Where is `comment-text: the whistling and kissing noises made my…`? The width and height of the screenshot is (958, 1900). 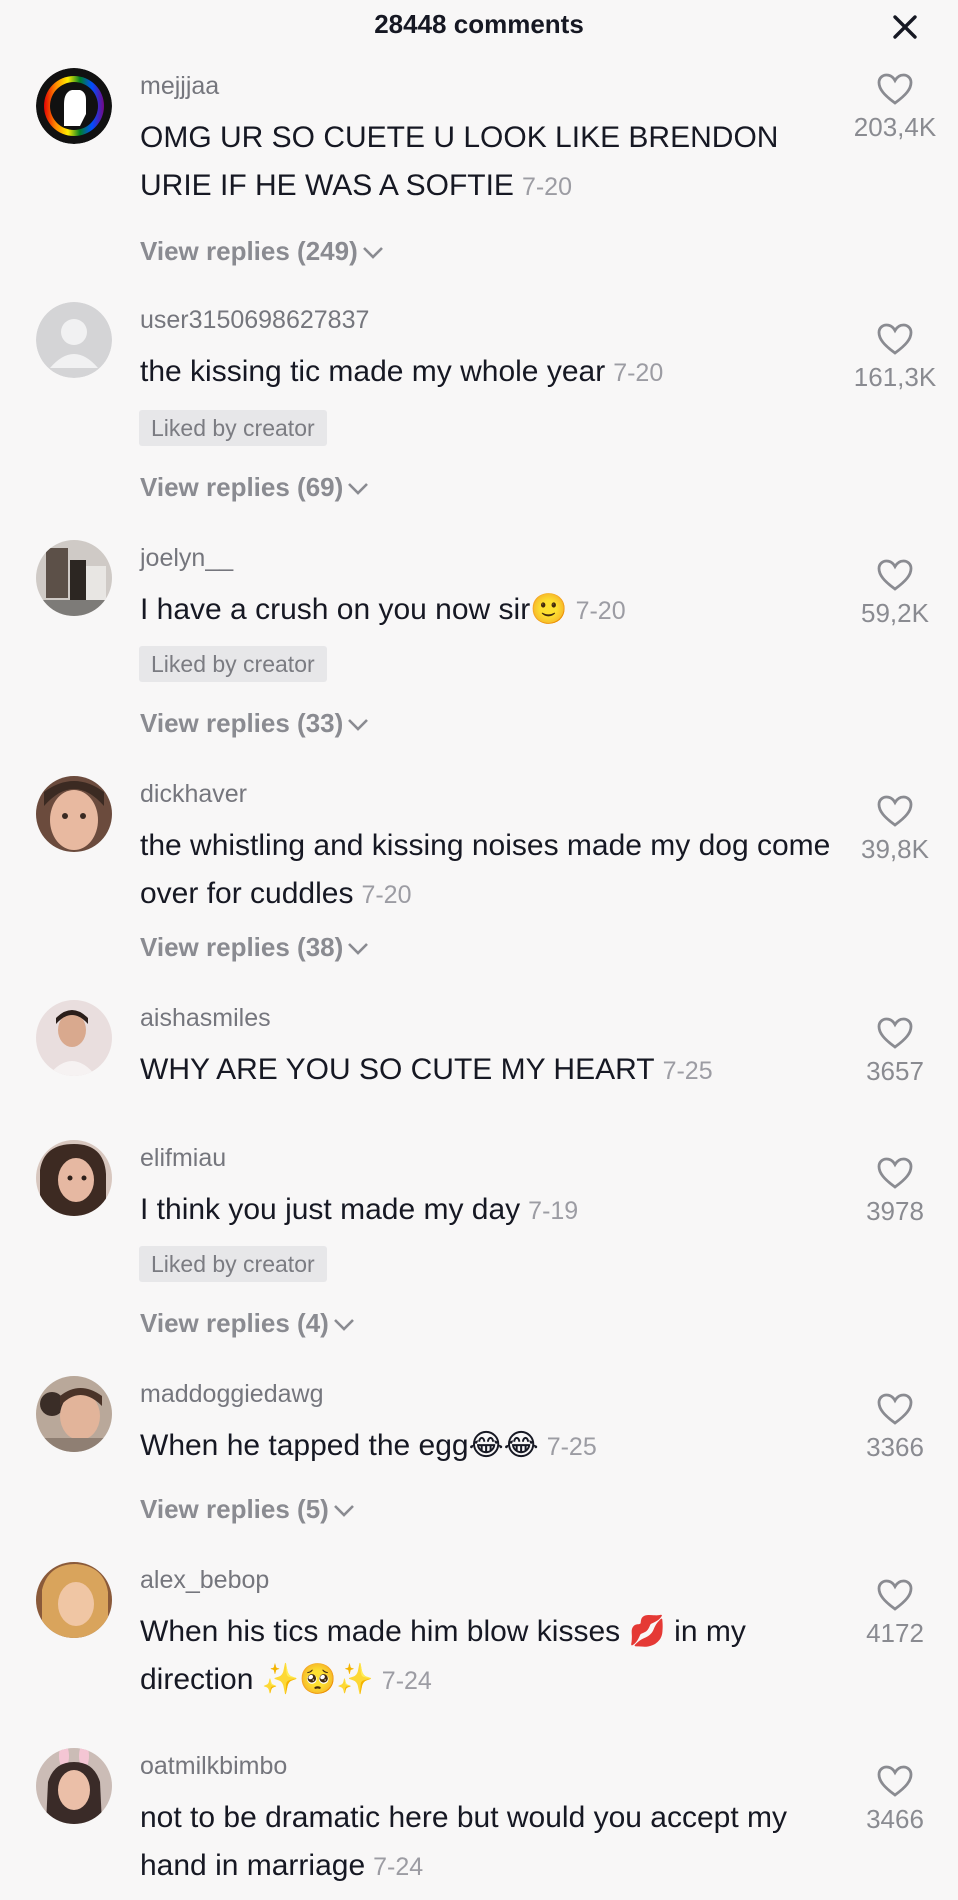 comment-text: the whistling and kissing noises made my… is located at coordinates (485, 869).